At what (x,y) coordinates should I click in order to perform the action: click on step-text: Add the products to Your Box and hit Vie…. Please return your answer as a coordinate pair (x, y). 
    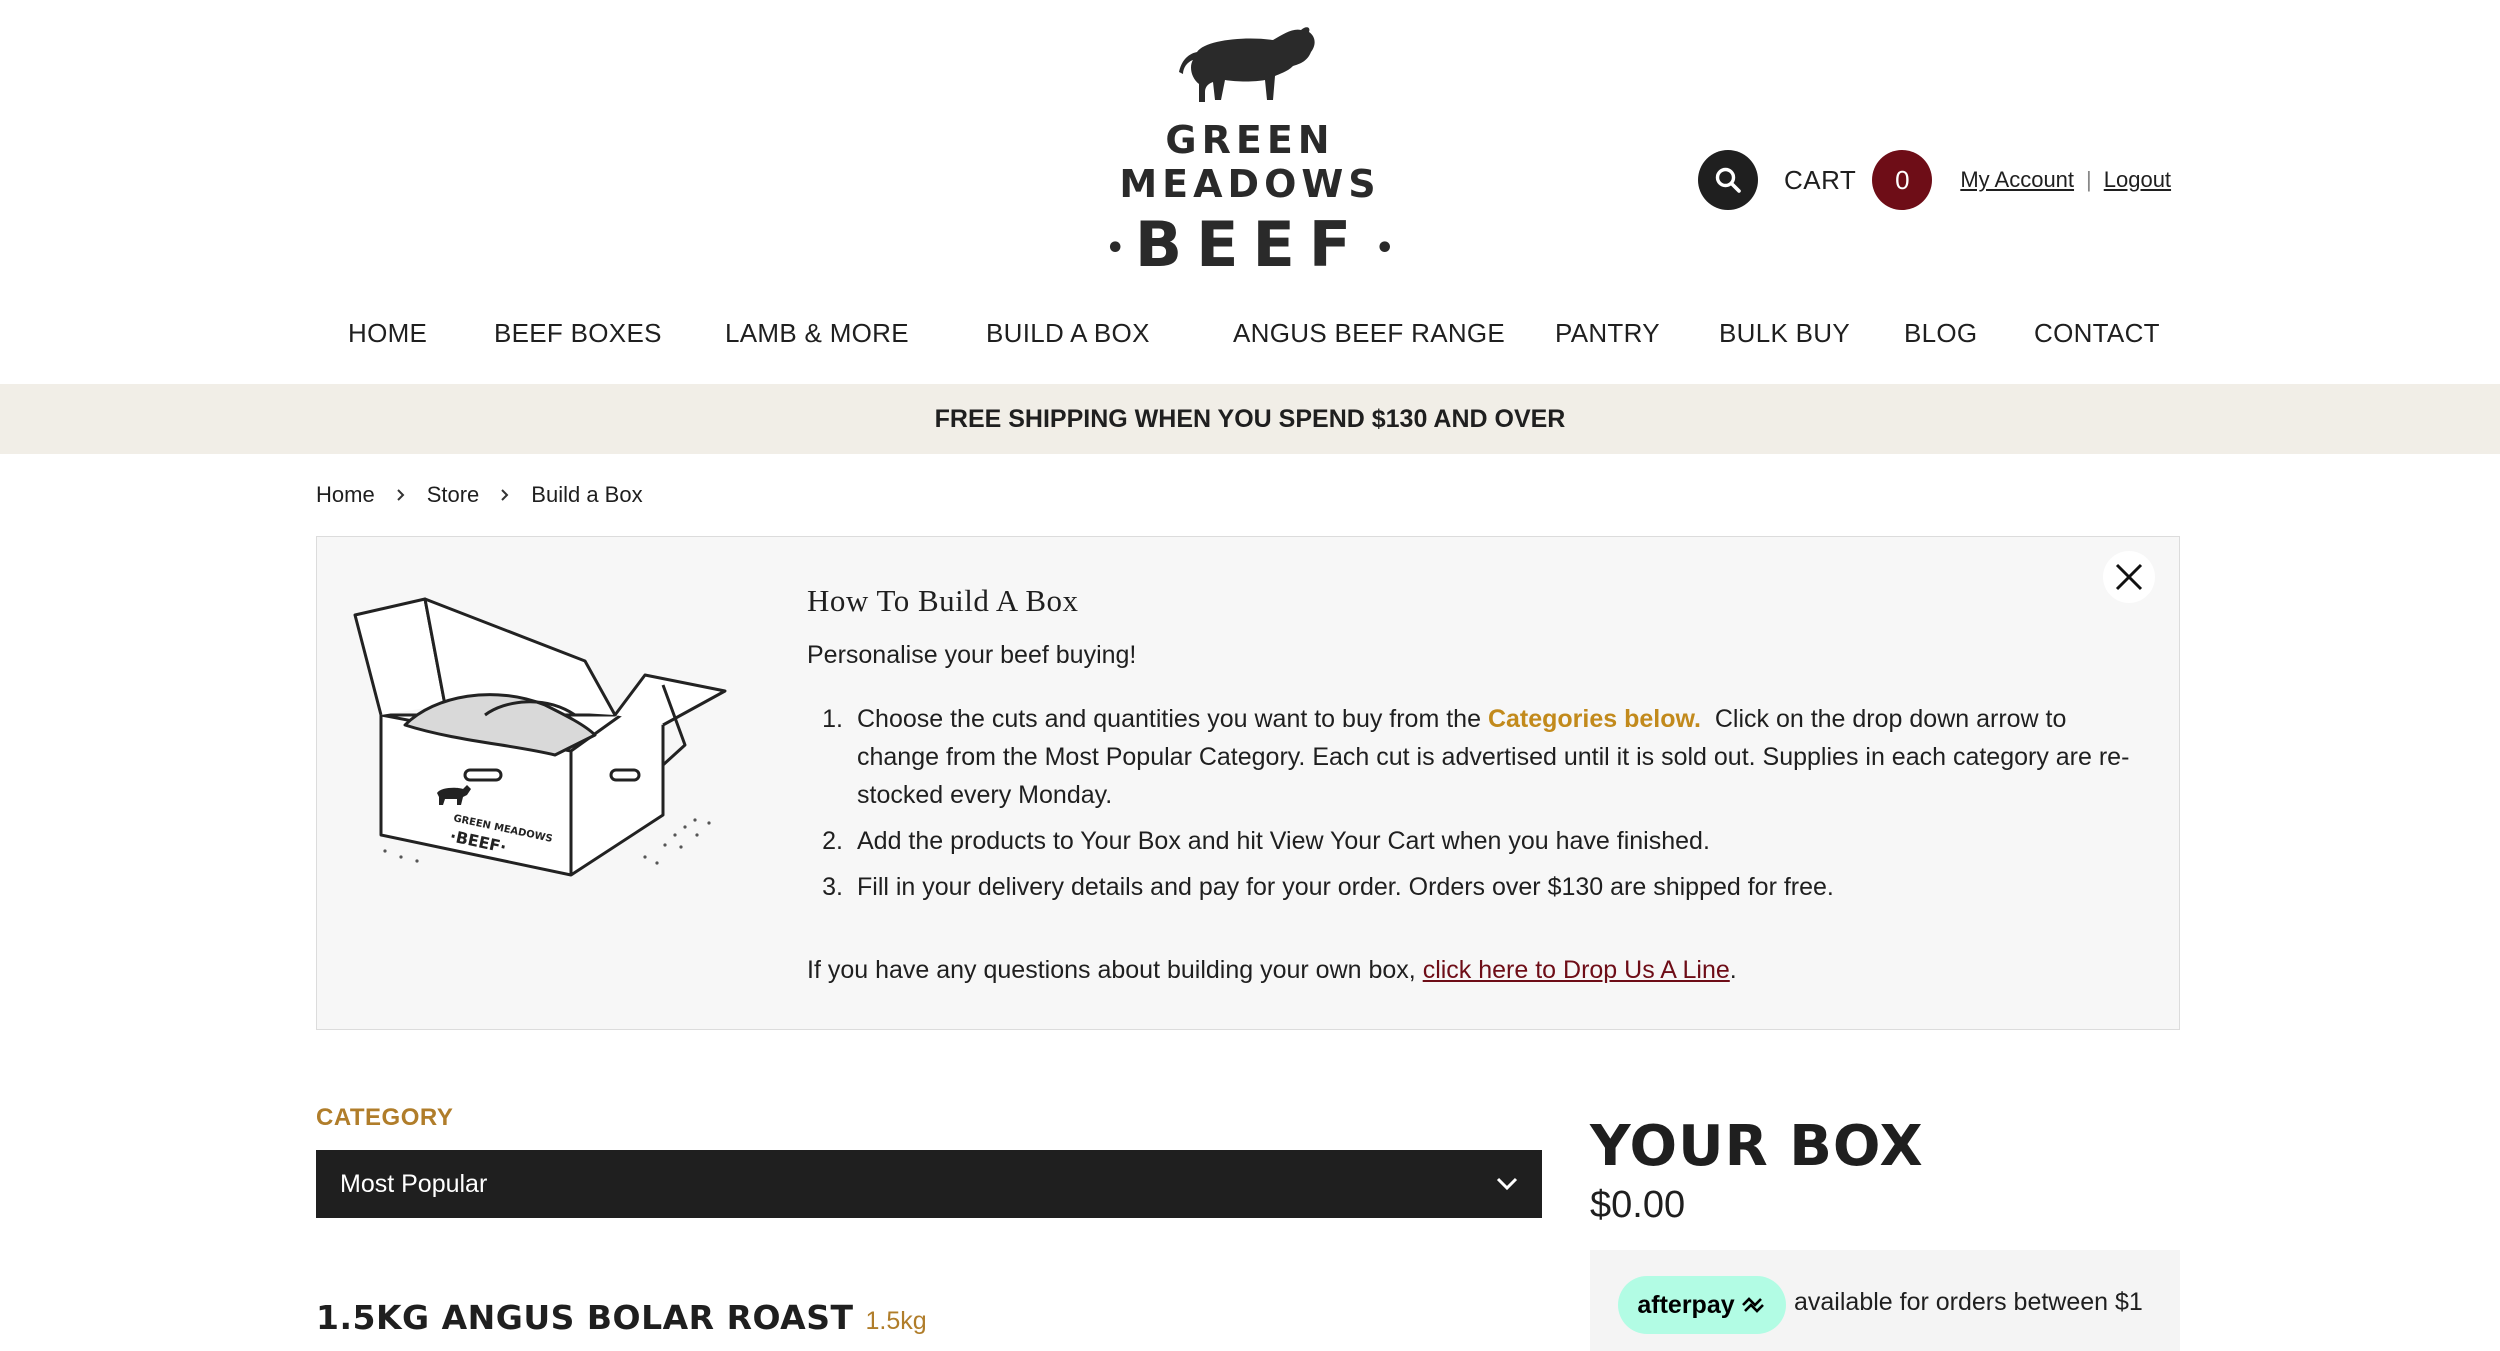
    Looking at the image, I should click on (1283, 841).